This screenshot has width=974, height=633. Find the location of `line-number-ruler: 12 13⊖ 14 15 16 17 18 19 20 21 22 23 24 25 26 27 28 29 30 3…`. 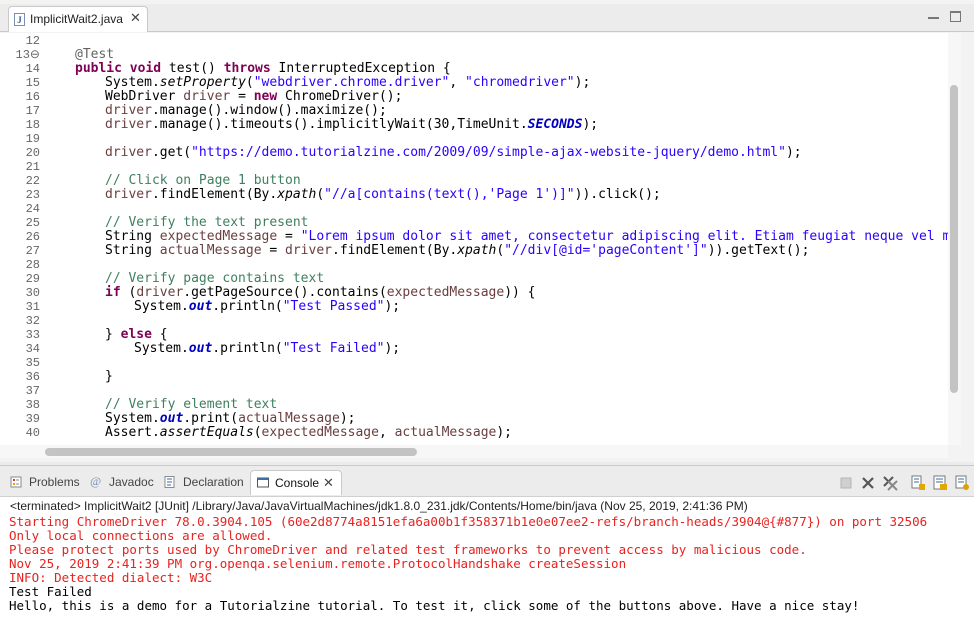

line-number-ruler: 12 13⊖ 14 15 16 17 18 19 20 21 22 23 24 25 26 27 28 29 30 3… is located at coordinates (23, 239).